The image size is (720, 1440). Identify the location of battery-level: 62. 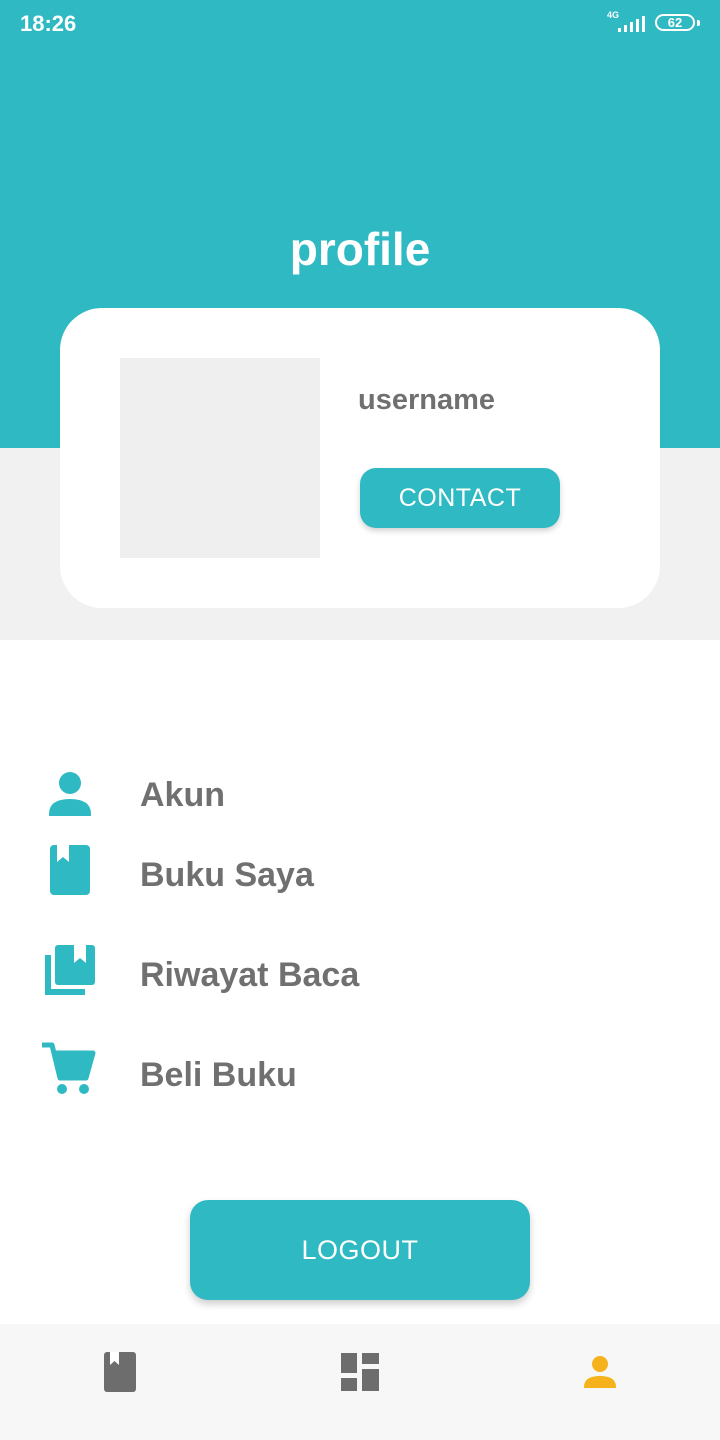
(675, 22).